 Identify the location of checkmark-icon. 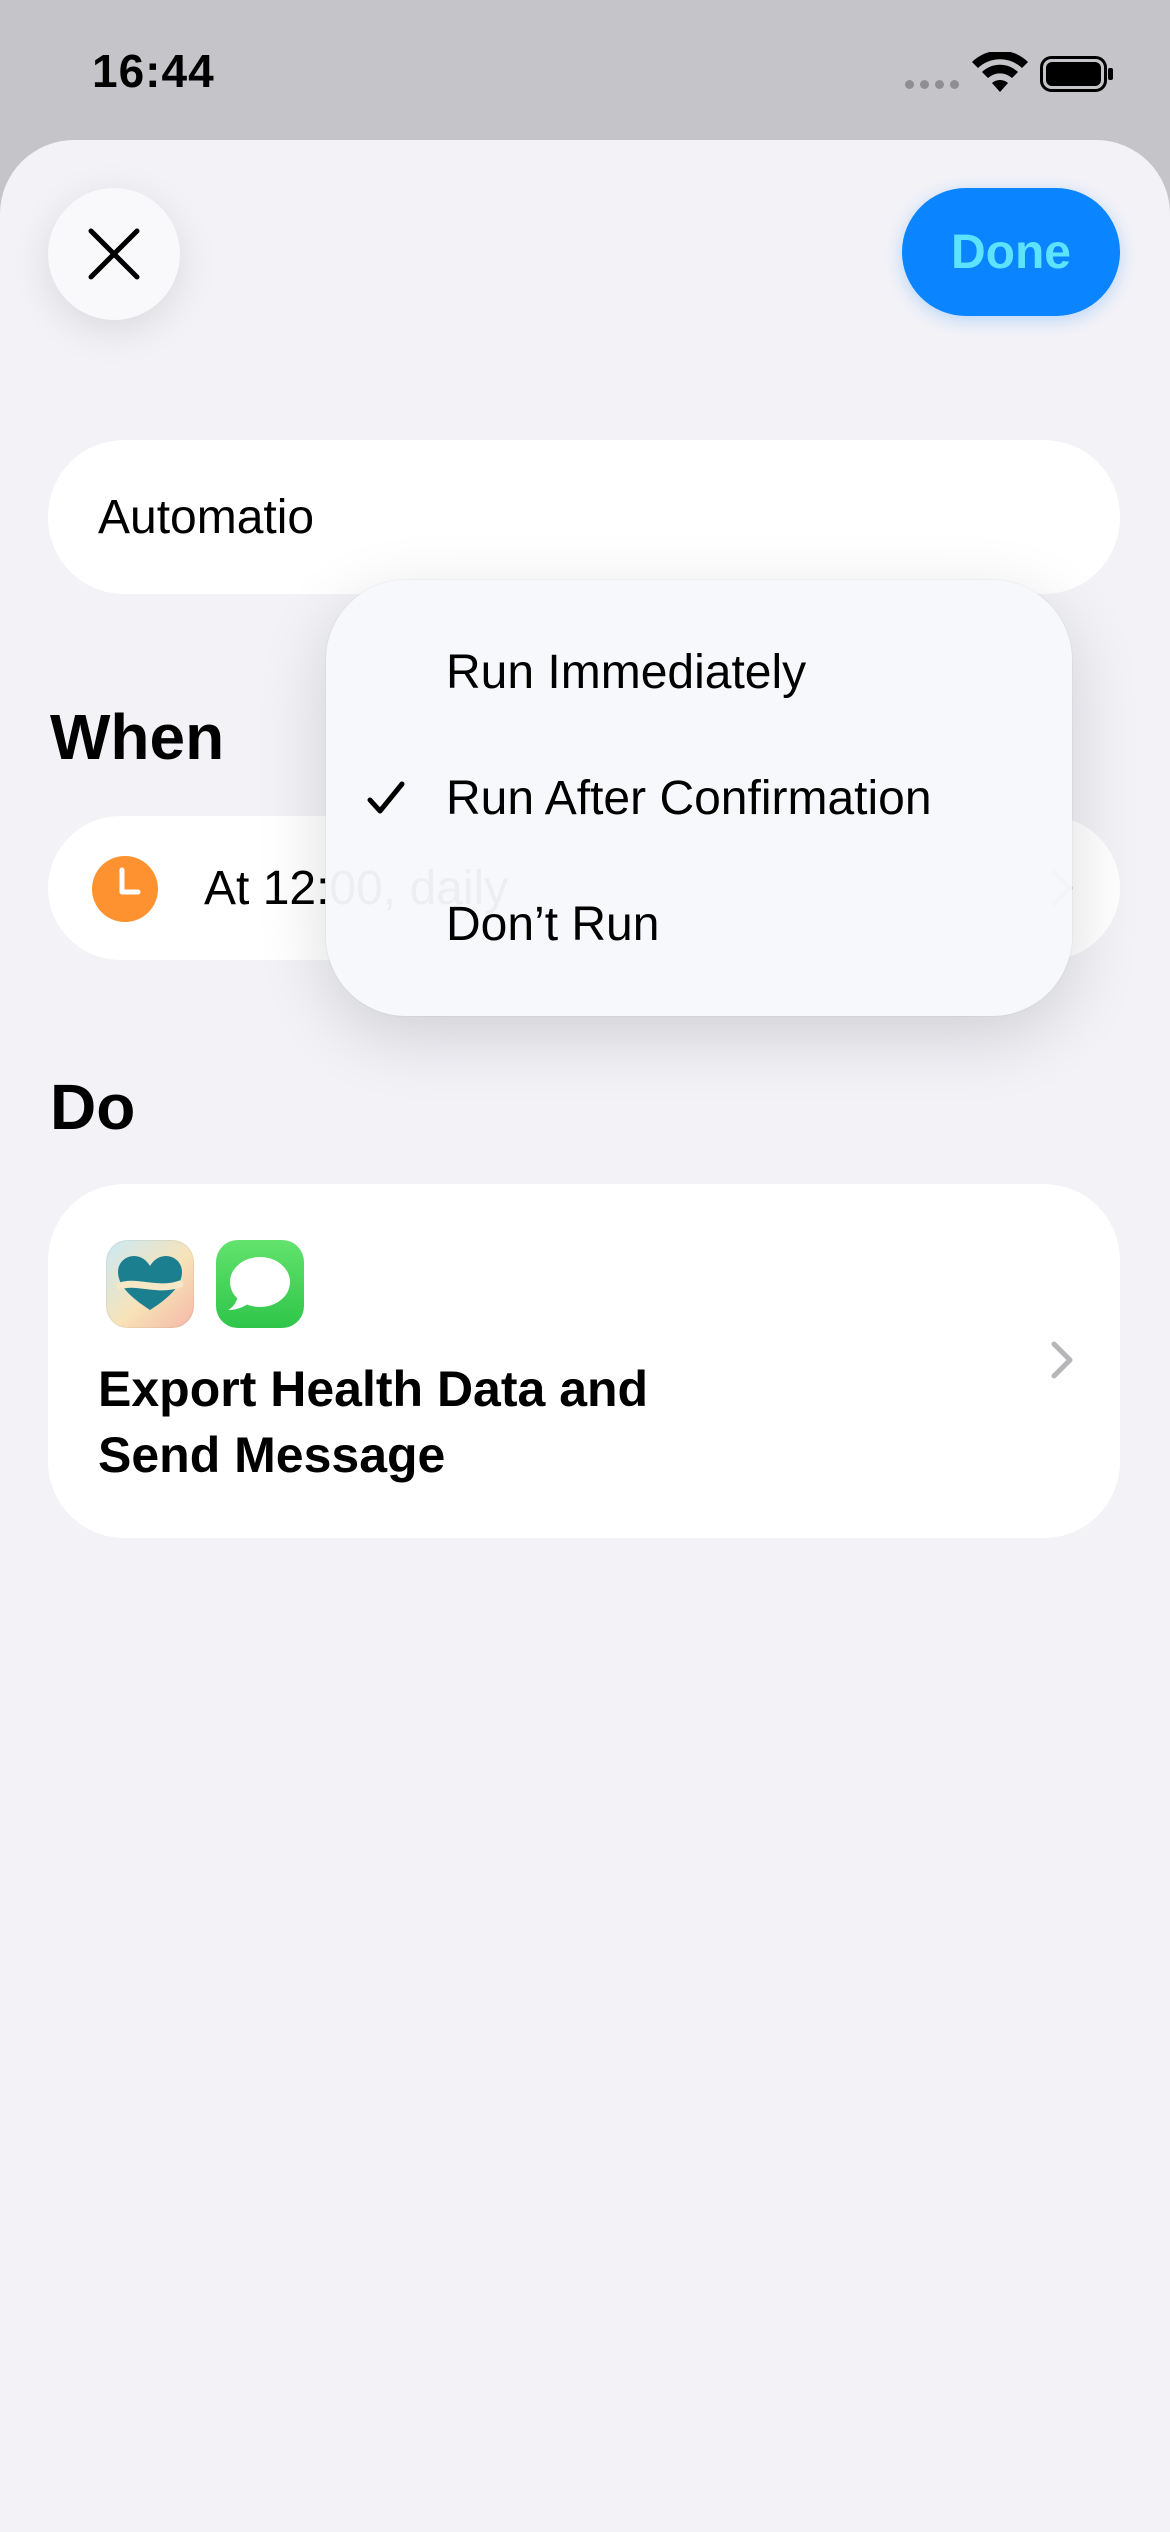
(386, 797).